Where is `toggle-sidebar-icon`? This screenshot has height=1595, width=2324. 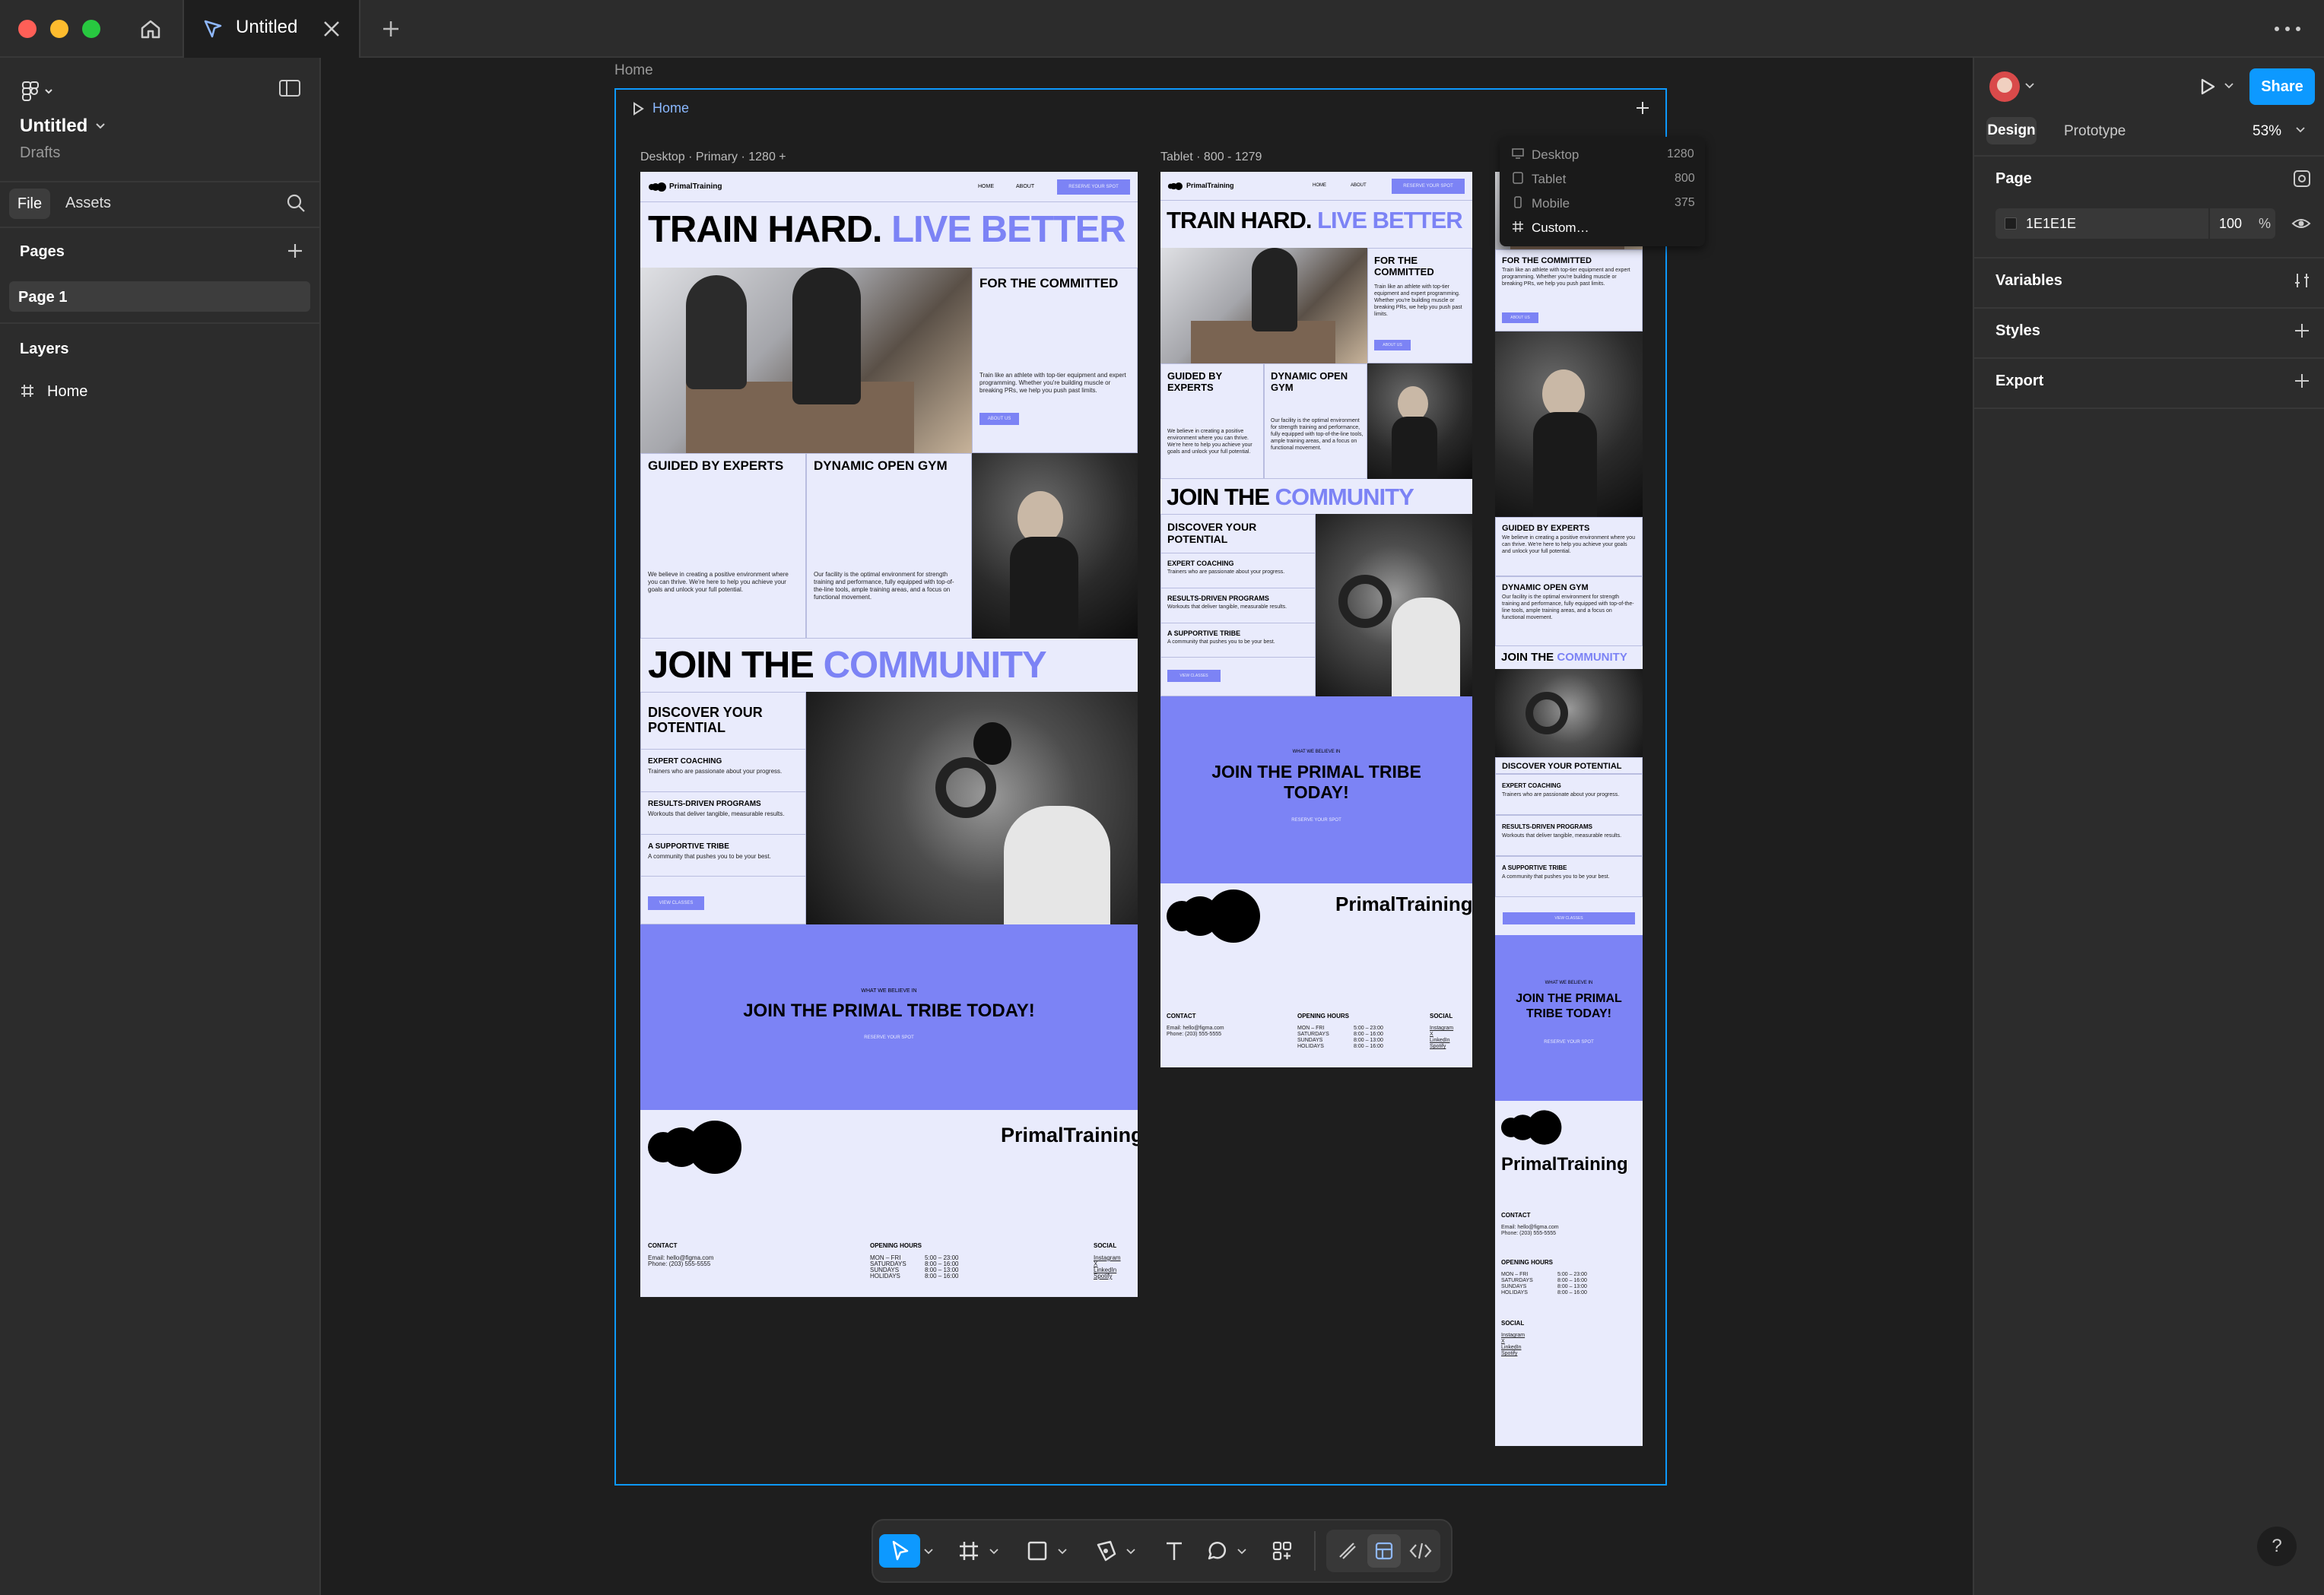
toggle-sidebar-icon is located at coordinates (289, 88).